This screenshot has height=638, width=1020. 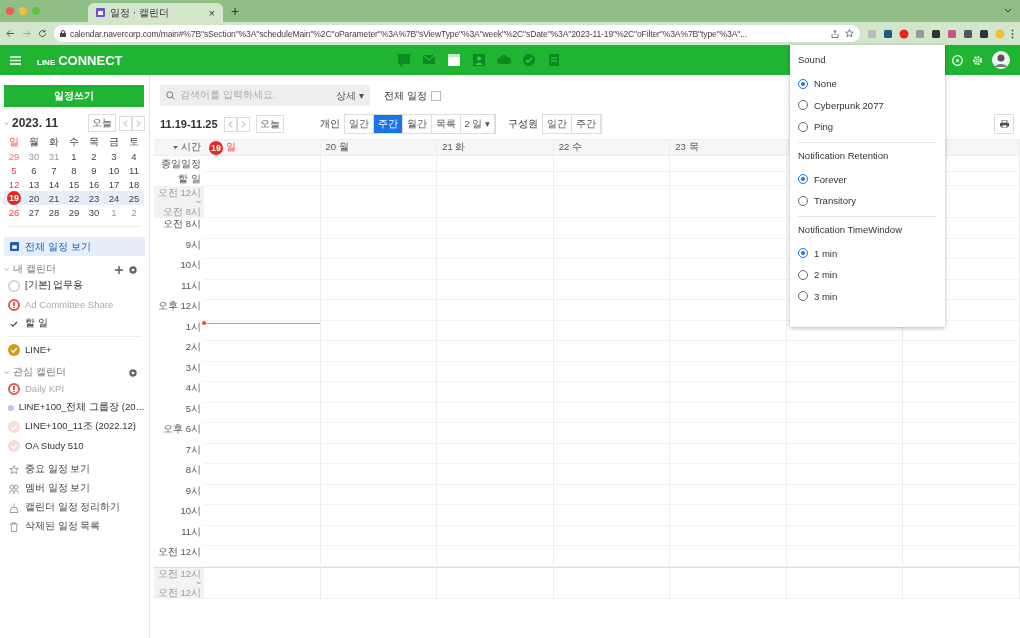 What do you see at coordinates (1004, 124) in the screenshot?
I see `print-button` at bounding box center [1004, 124].